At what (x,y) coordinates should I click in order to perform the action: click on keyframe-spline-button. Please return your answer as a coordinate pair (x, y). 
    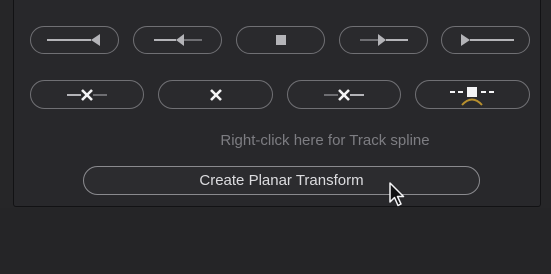
    Looking at the image, I should click on (472, 94).